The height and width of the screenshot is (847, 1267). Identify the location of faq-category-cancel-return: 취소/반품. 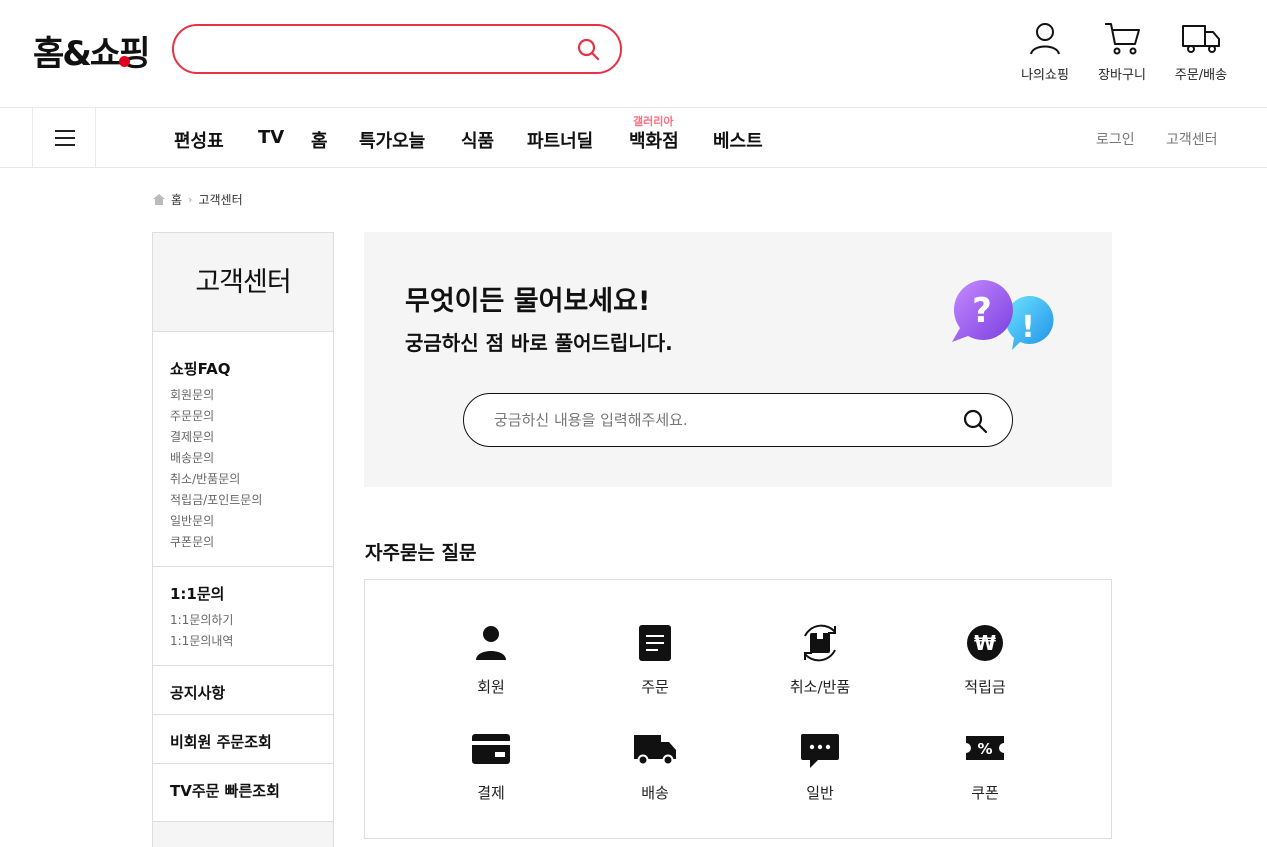
(820, 658).